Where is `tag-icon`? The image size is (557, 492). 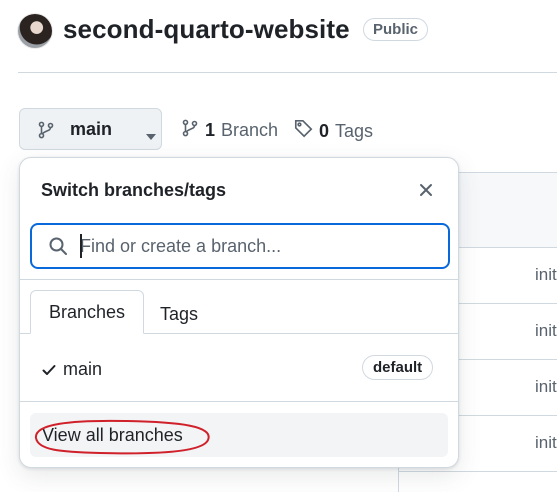
tag-icon is located at coordinates (303, 131).